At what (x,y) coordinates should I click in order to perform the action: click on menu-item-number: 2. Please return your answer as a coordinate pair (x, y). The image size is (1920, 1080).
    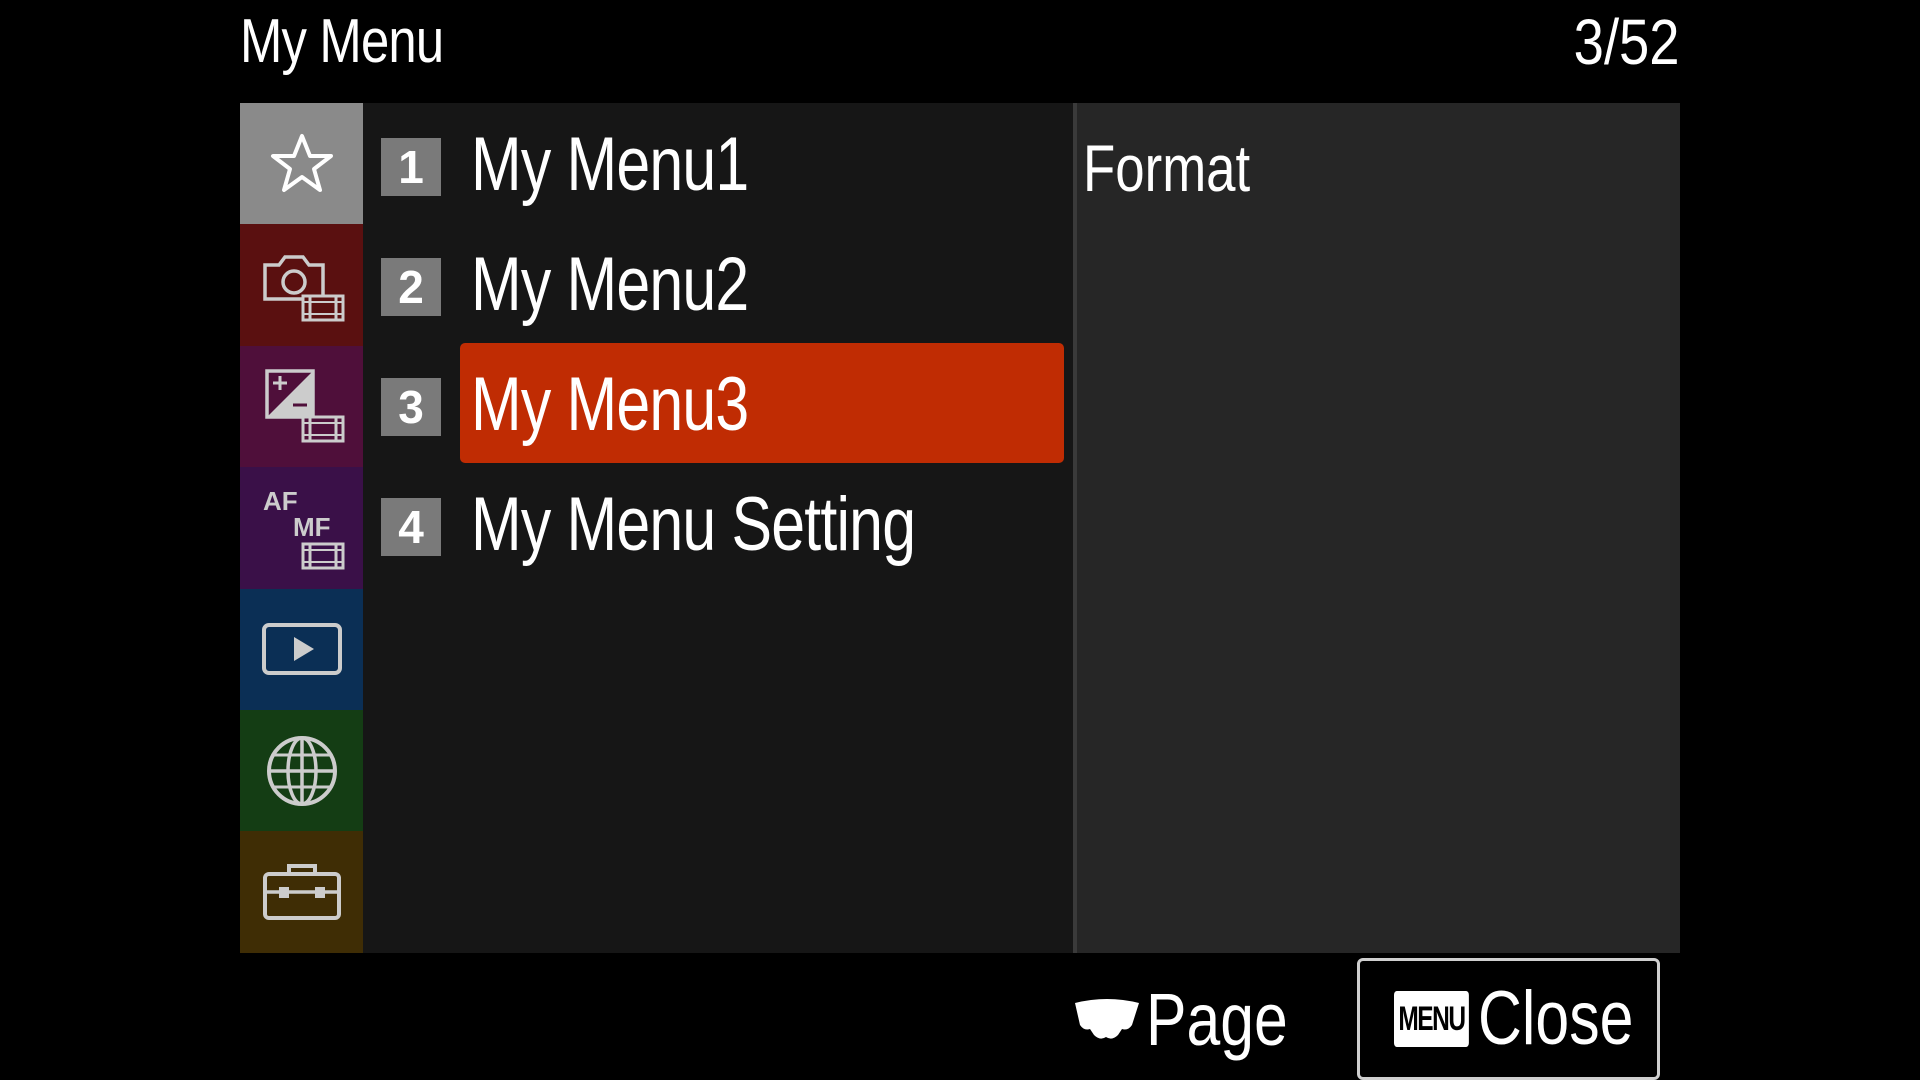
    Looking at the image, I should click on (411, 287).